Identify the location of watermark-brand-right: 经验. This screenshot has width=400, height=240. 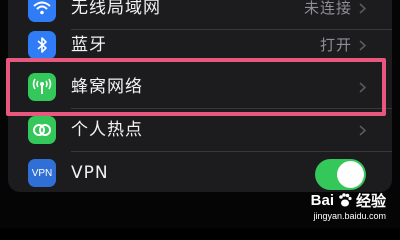
(370, 201).